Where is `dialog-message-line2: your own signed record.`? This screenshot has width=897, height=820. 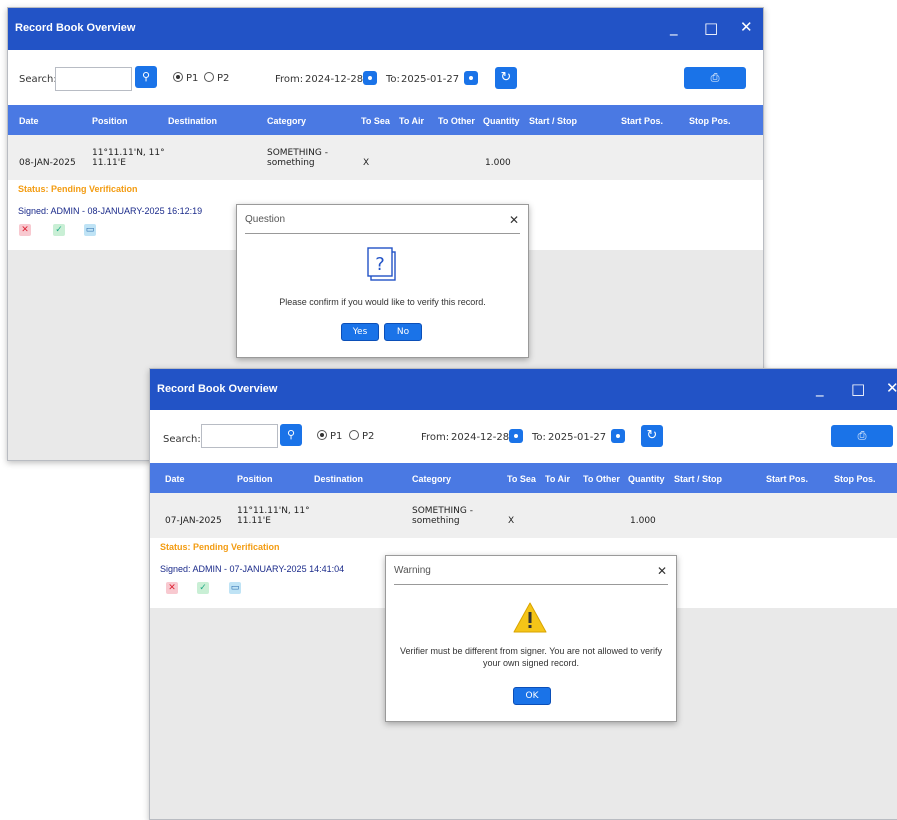
dialog-message-line2: your own signed record. is located at coordinates (531, 663).